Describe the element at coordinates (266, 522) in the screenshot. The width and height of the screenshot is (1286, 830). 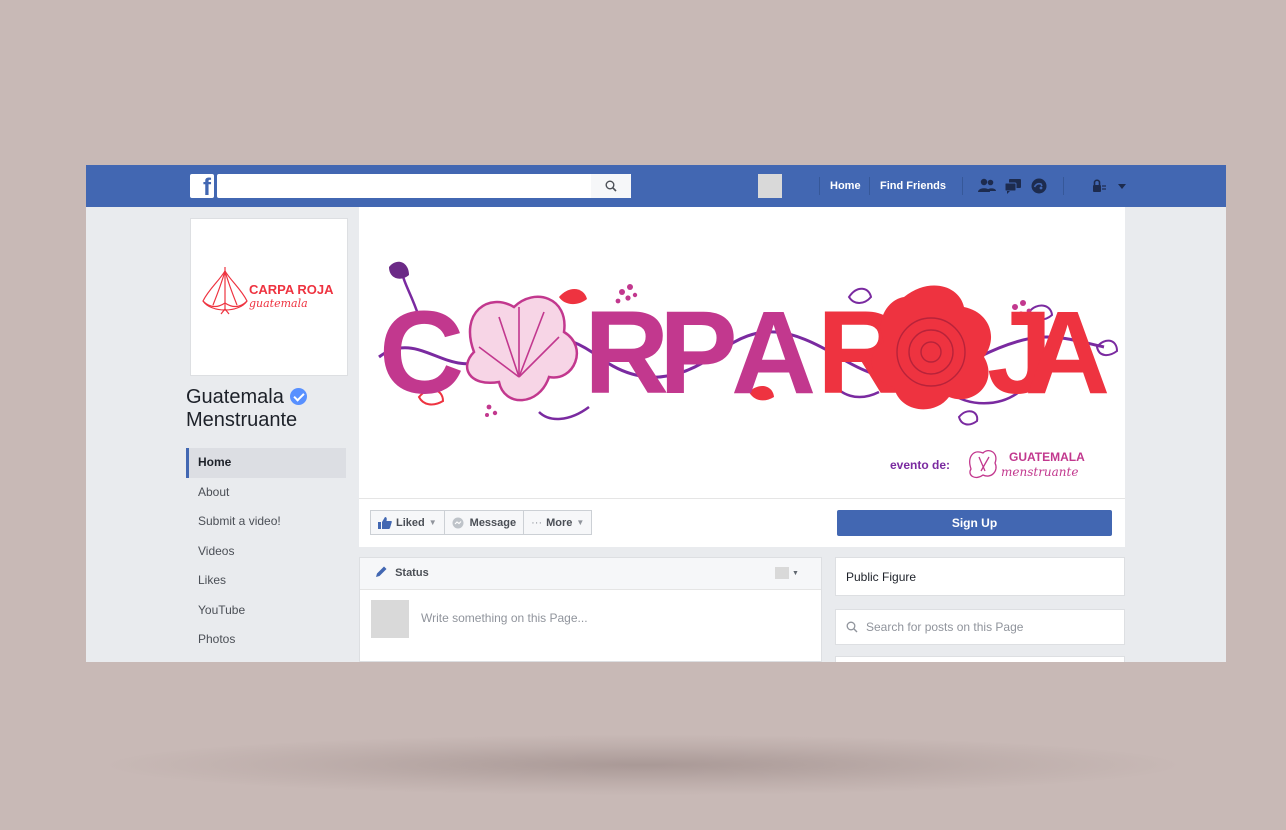
I see `sidebar-item-submit-video: Submit a video!` at that location.